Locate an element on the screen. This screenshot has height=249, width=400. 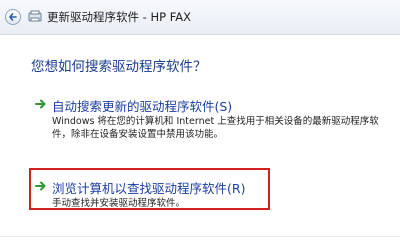
window-title: 更新驱动程序软件 - HP FAX is located at coordinates (119, 17).